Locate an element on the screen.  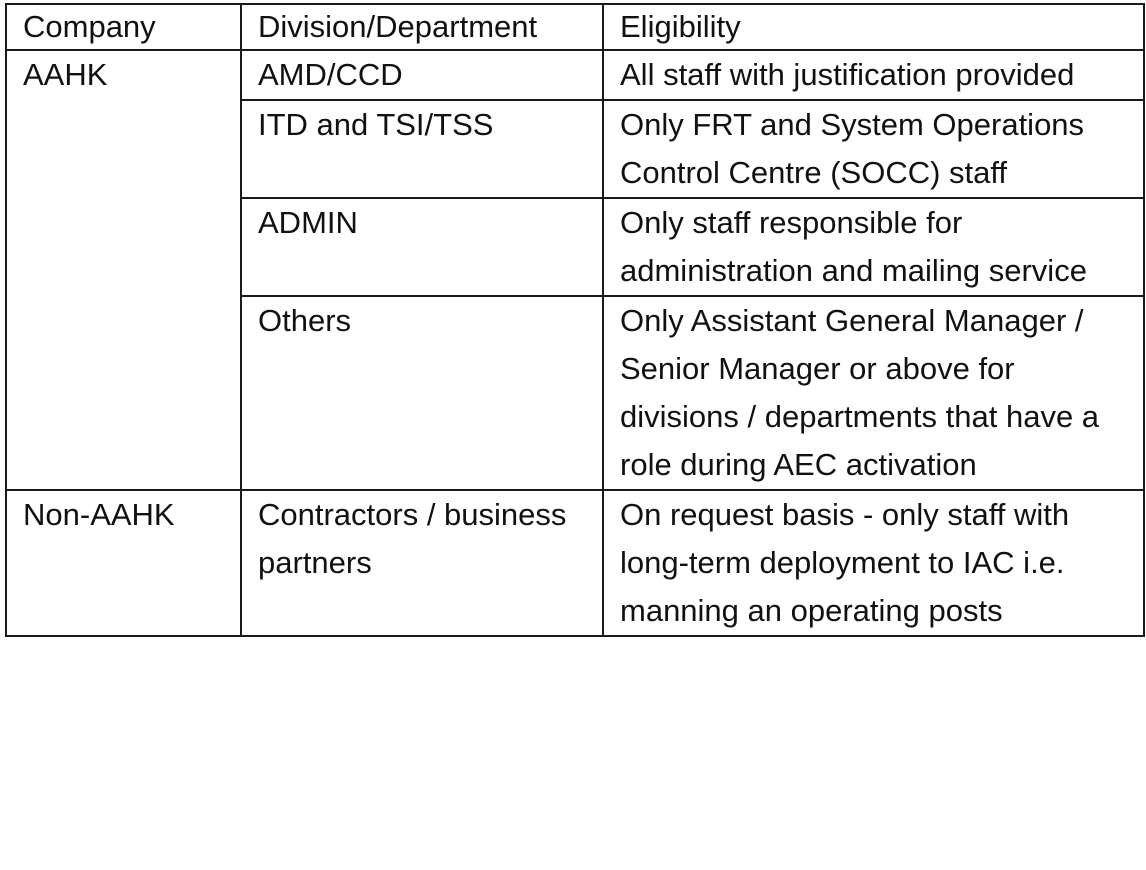
division-cell: ADMIN is located at coordinates (422, 247).